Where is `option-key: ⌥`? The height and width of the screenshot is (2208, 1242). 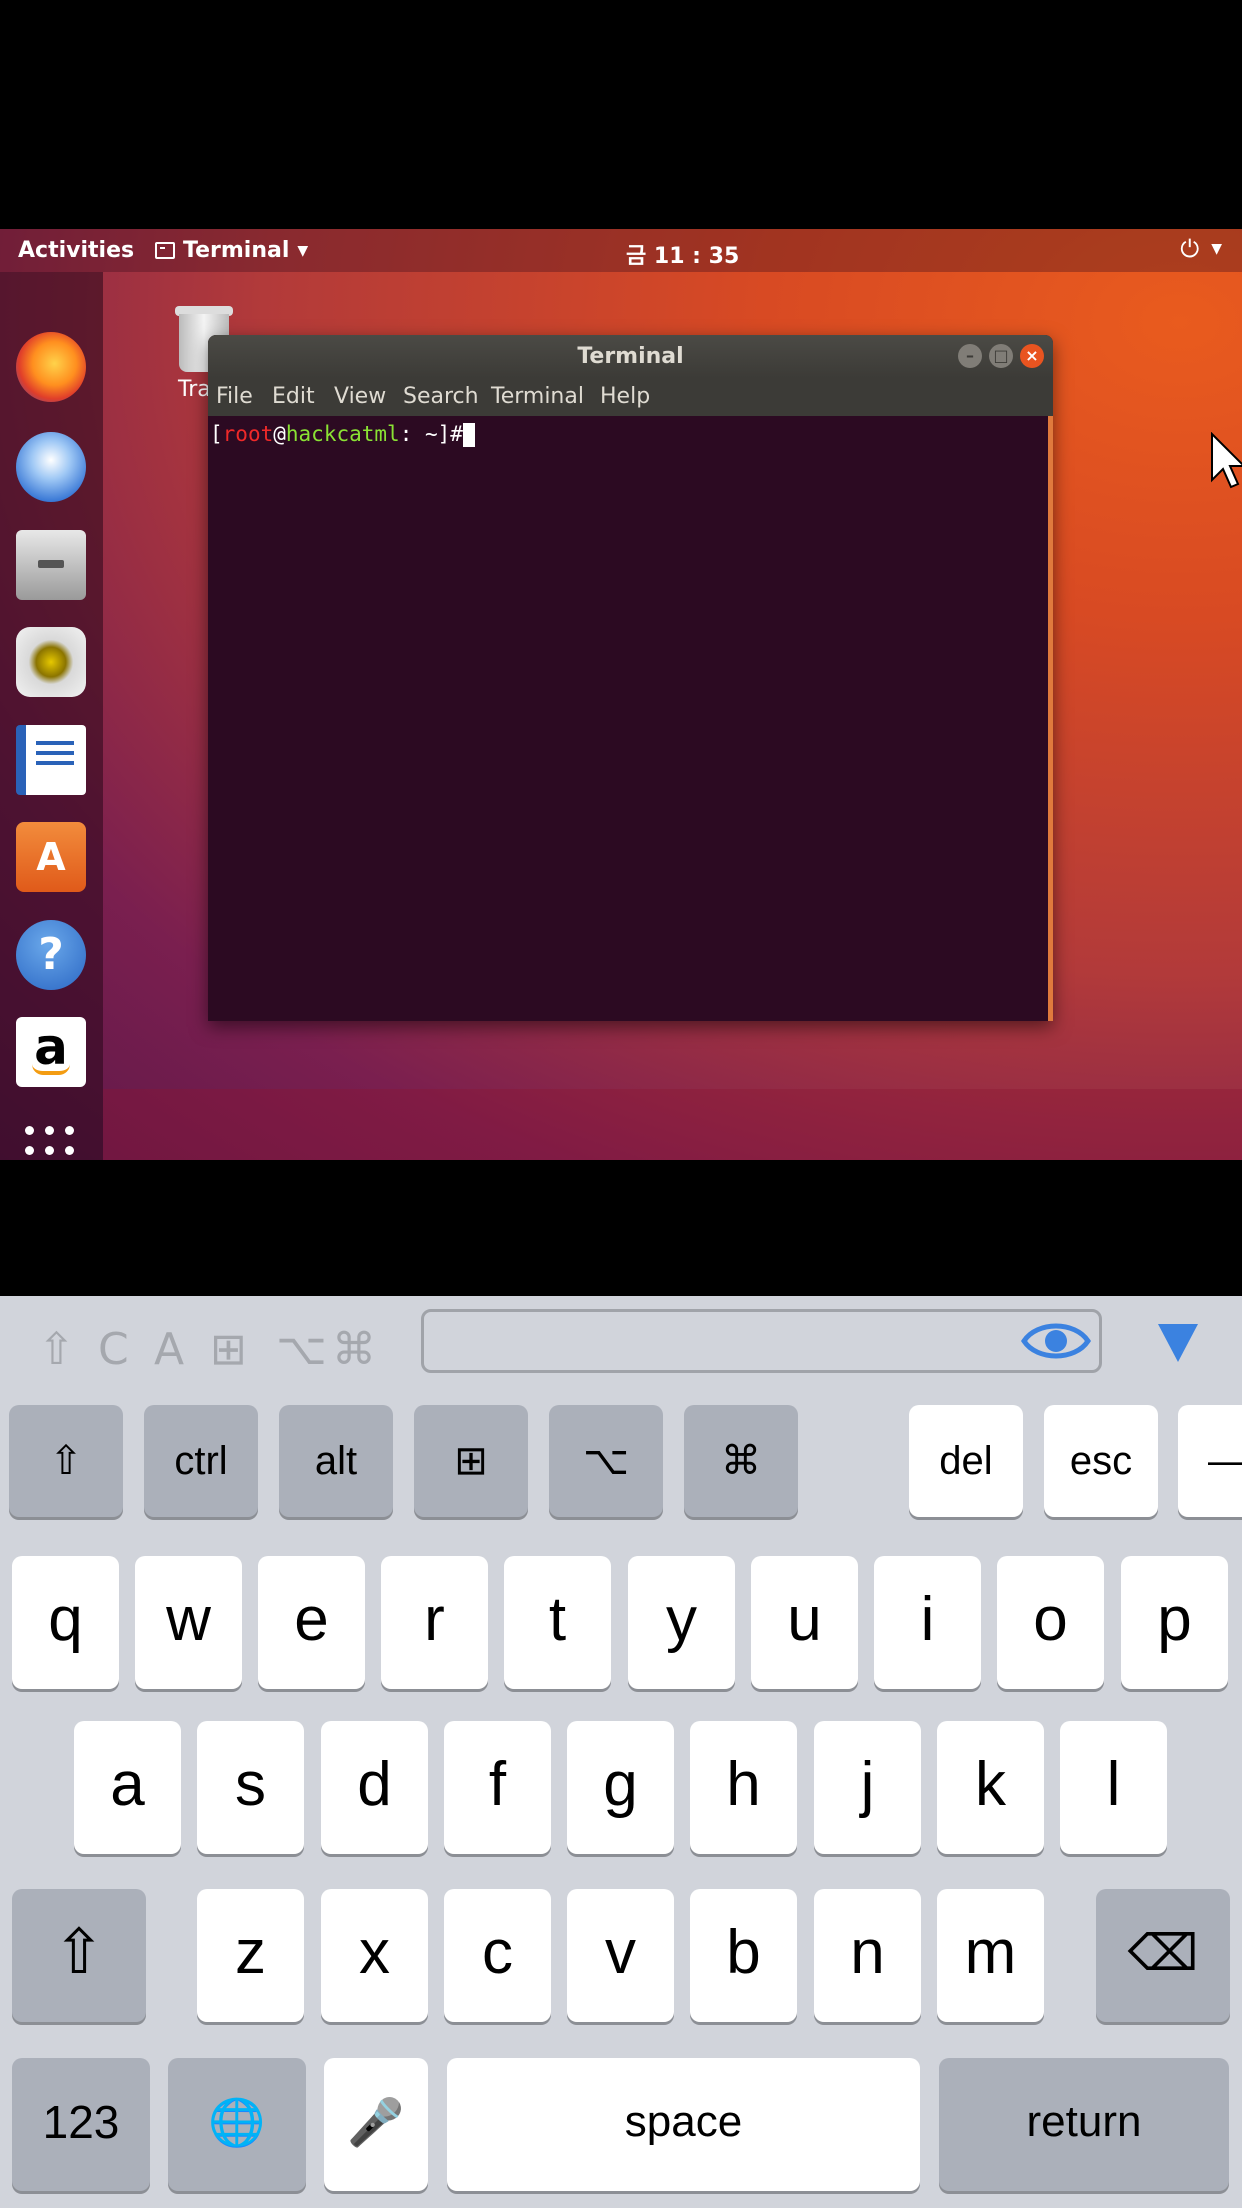 option-key: ⌥ is located at coordinates (606, 1461).